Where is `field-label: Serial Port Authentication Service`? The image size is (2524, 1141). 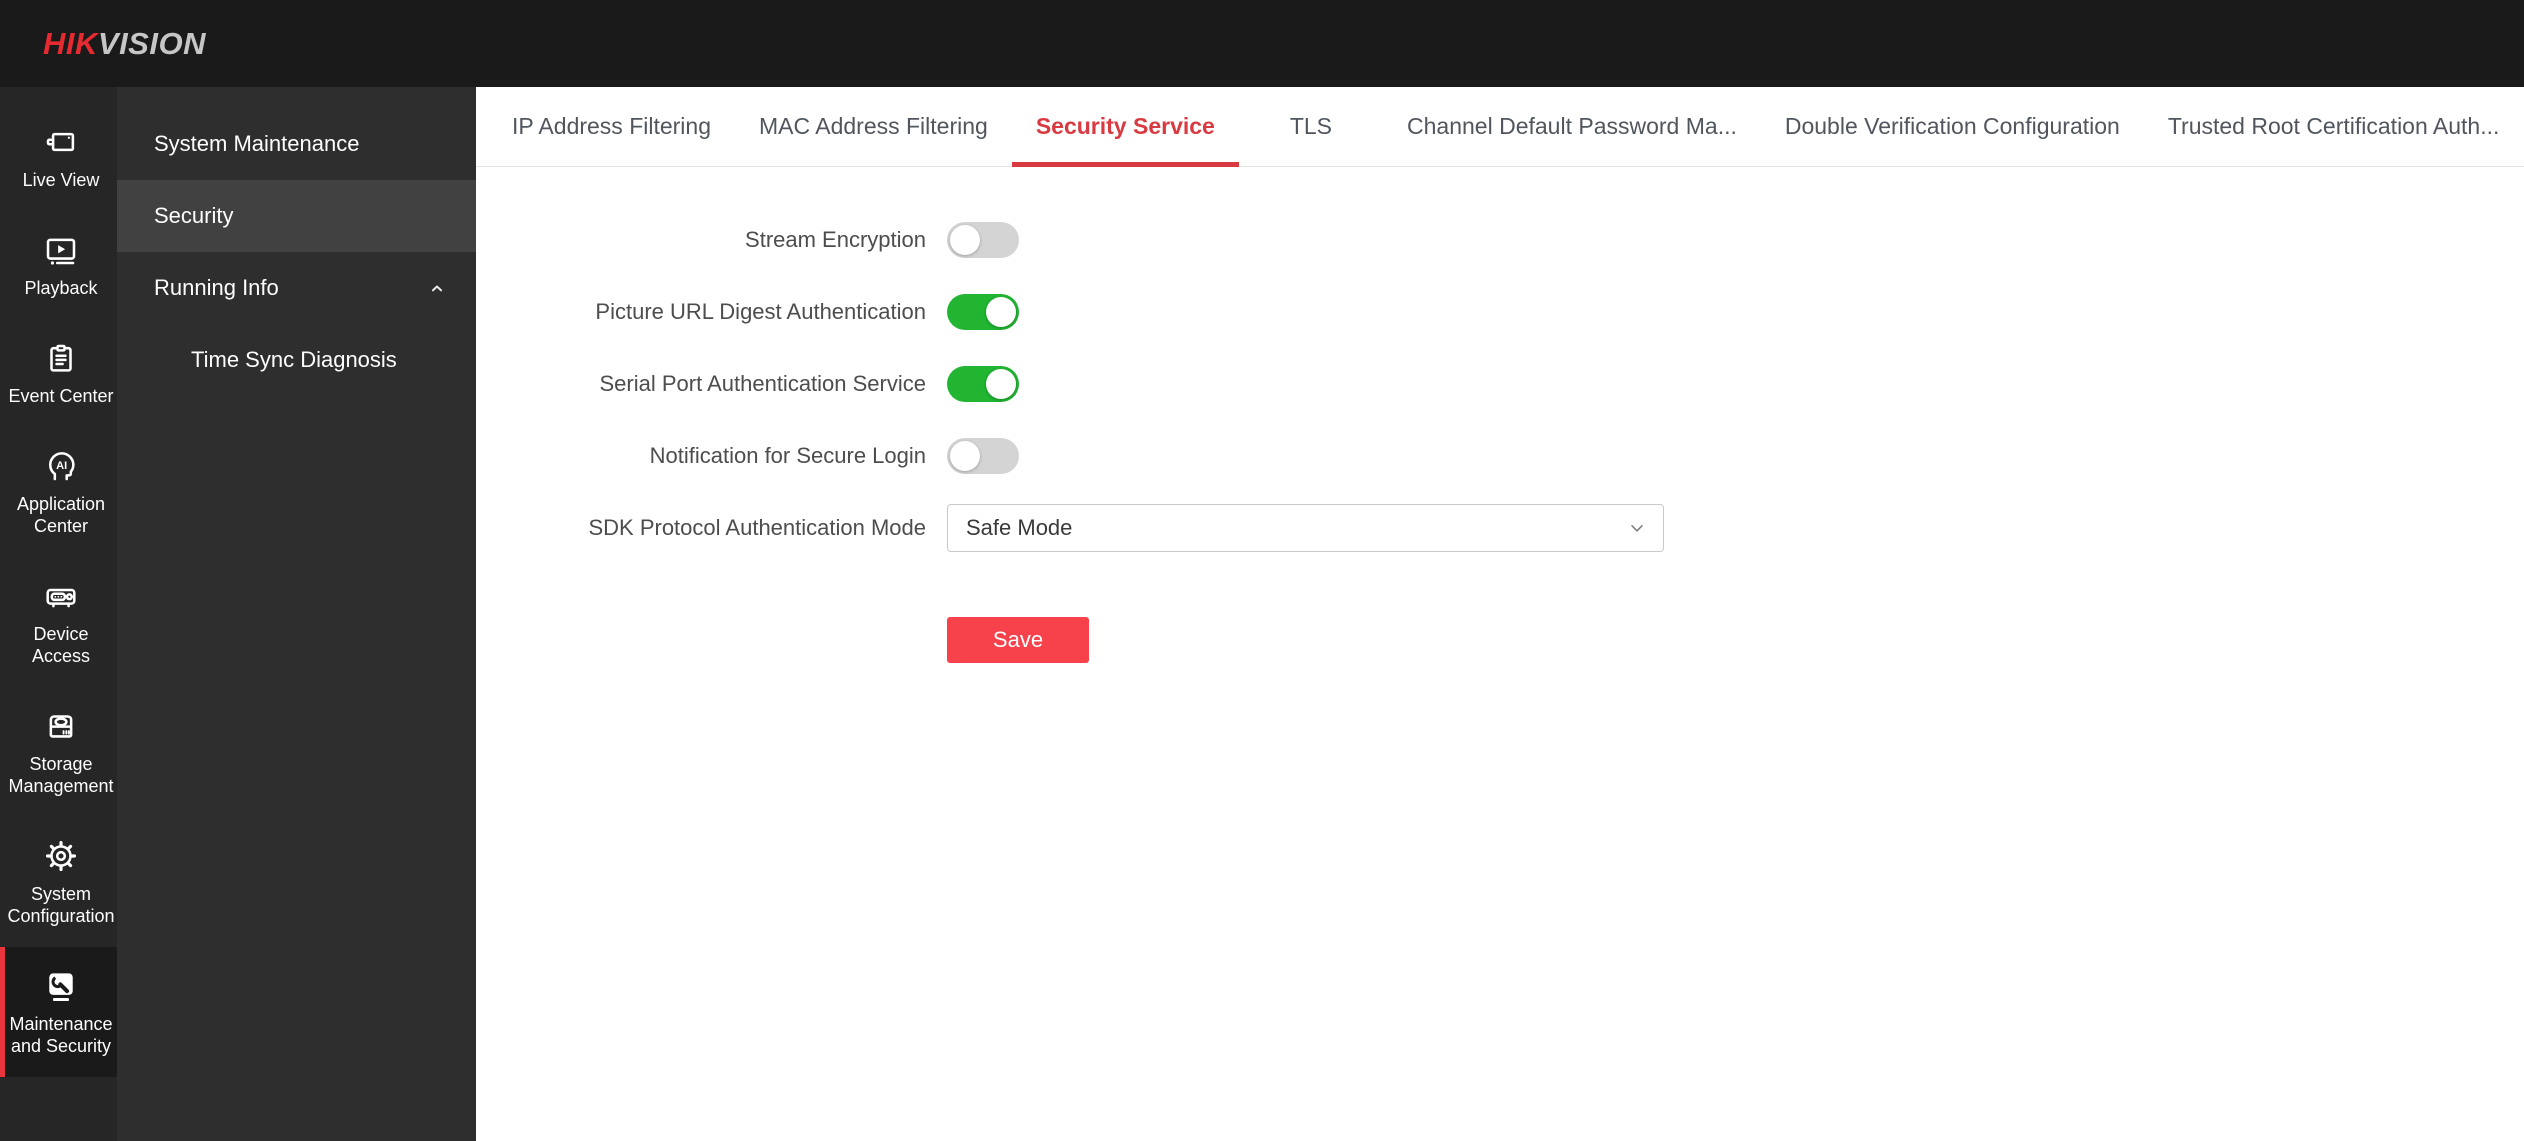
field-label: Serial Port Authentication Service is located at coordinates (762, 383).